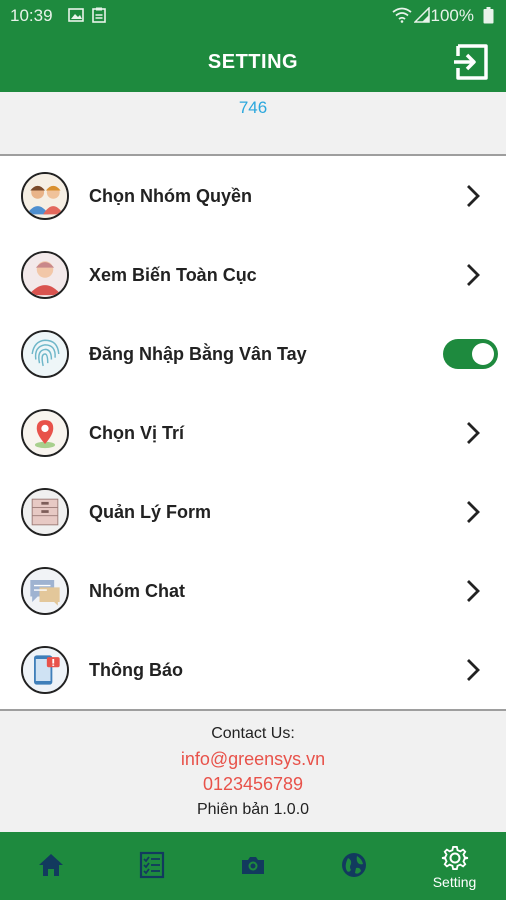  I want to click on nav-setting: Setting, so click(454, 866).